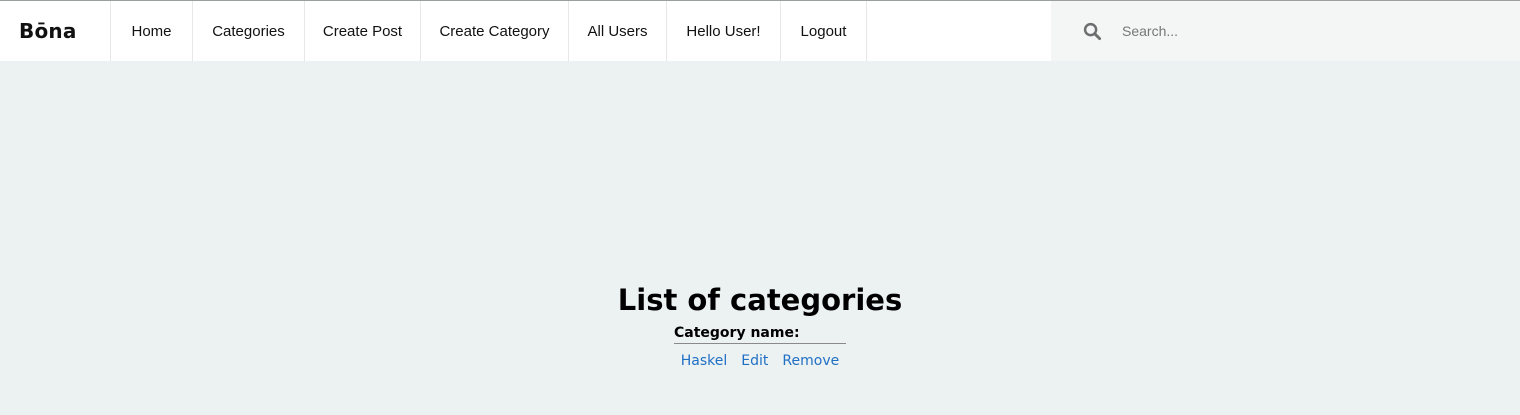 The height and width of the screenshot is (415, 1520). Describe the element at coordinates (760, 300) in the screenshot. I see `page-title: List of categories` at that location.